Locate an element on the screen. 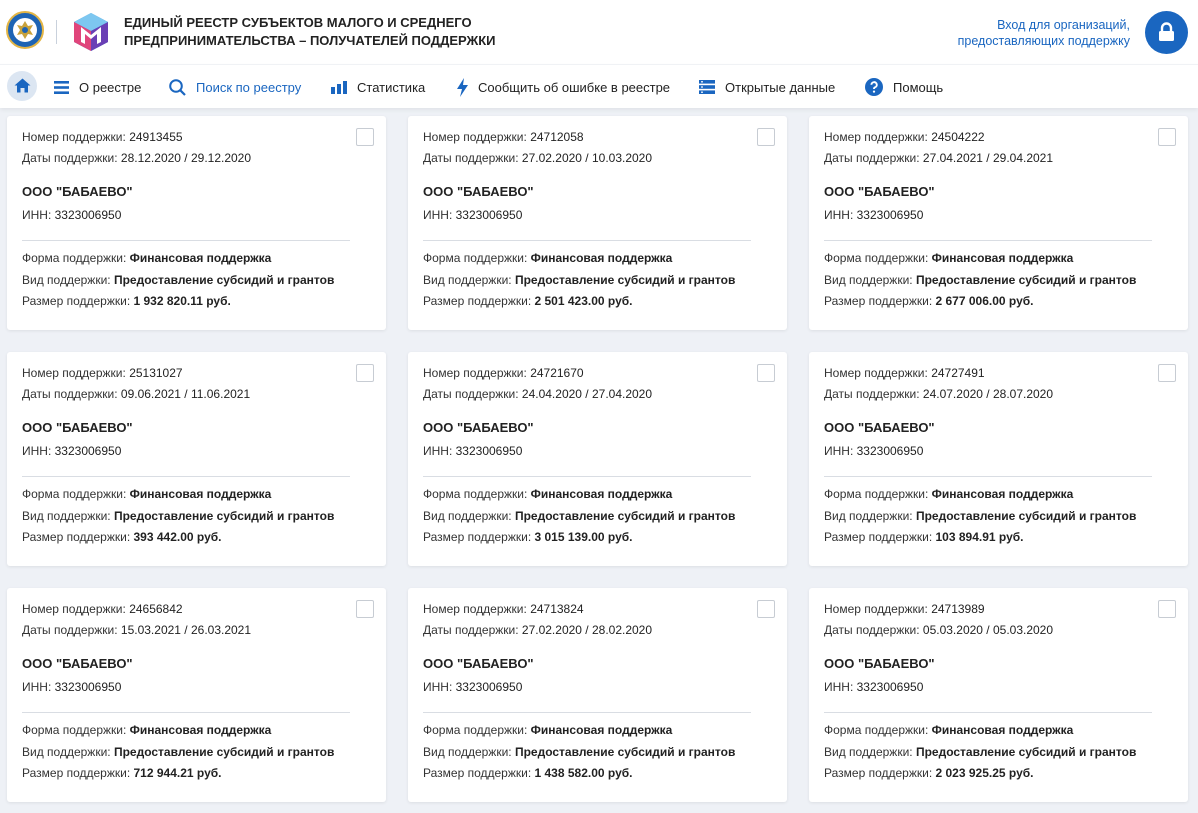 This screenshot has height=813, width=1198. support-dates-value: 27.02.2020 / 10.03.2020 is located at coordinates (587, 158).